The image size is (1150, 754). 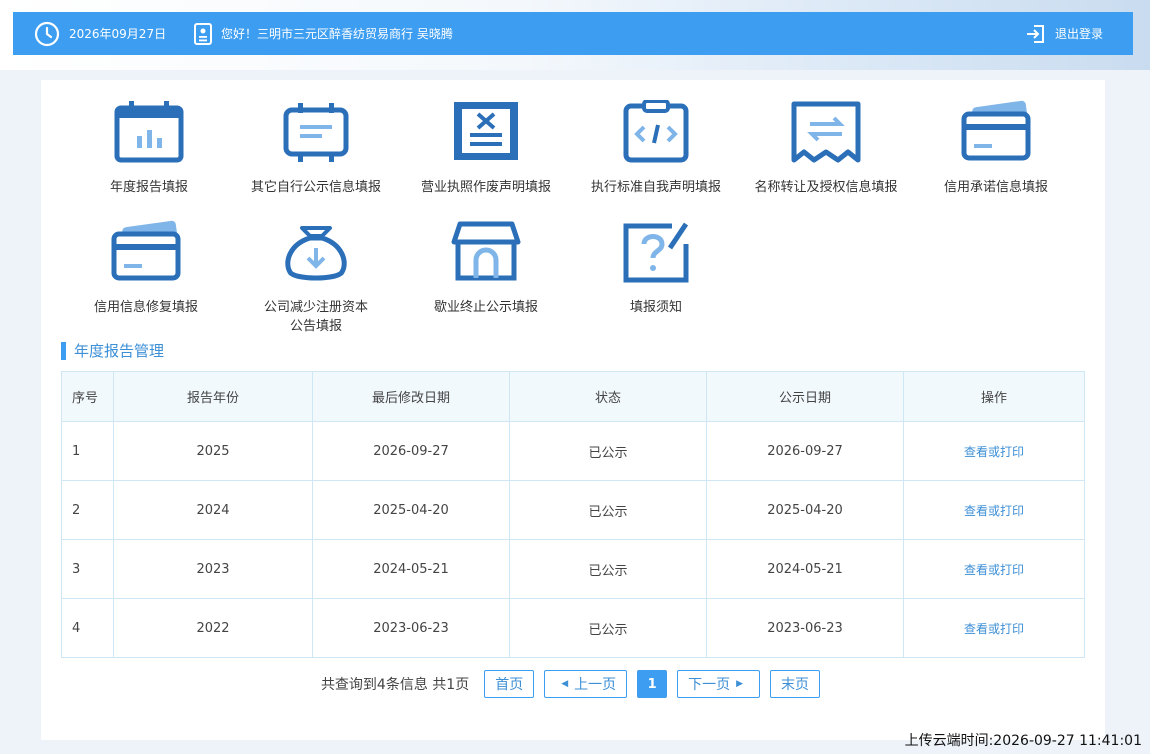 I want to click on menu-capital-reduction: 公司减少注册资本 公告填报, so click(x=316, y=278).